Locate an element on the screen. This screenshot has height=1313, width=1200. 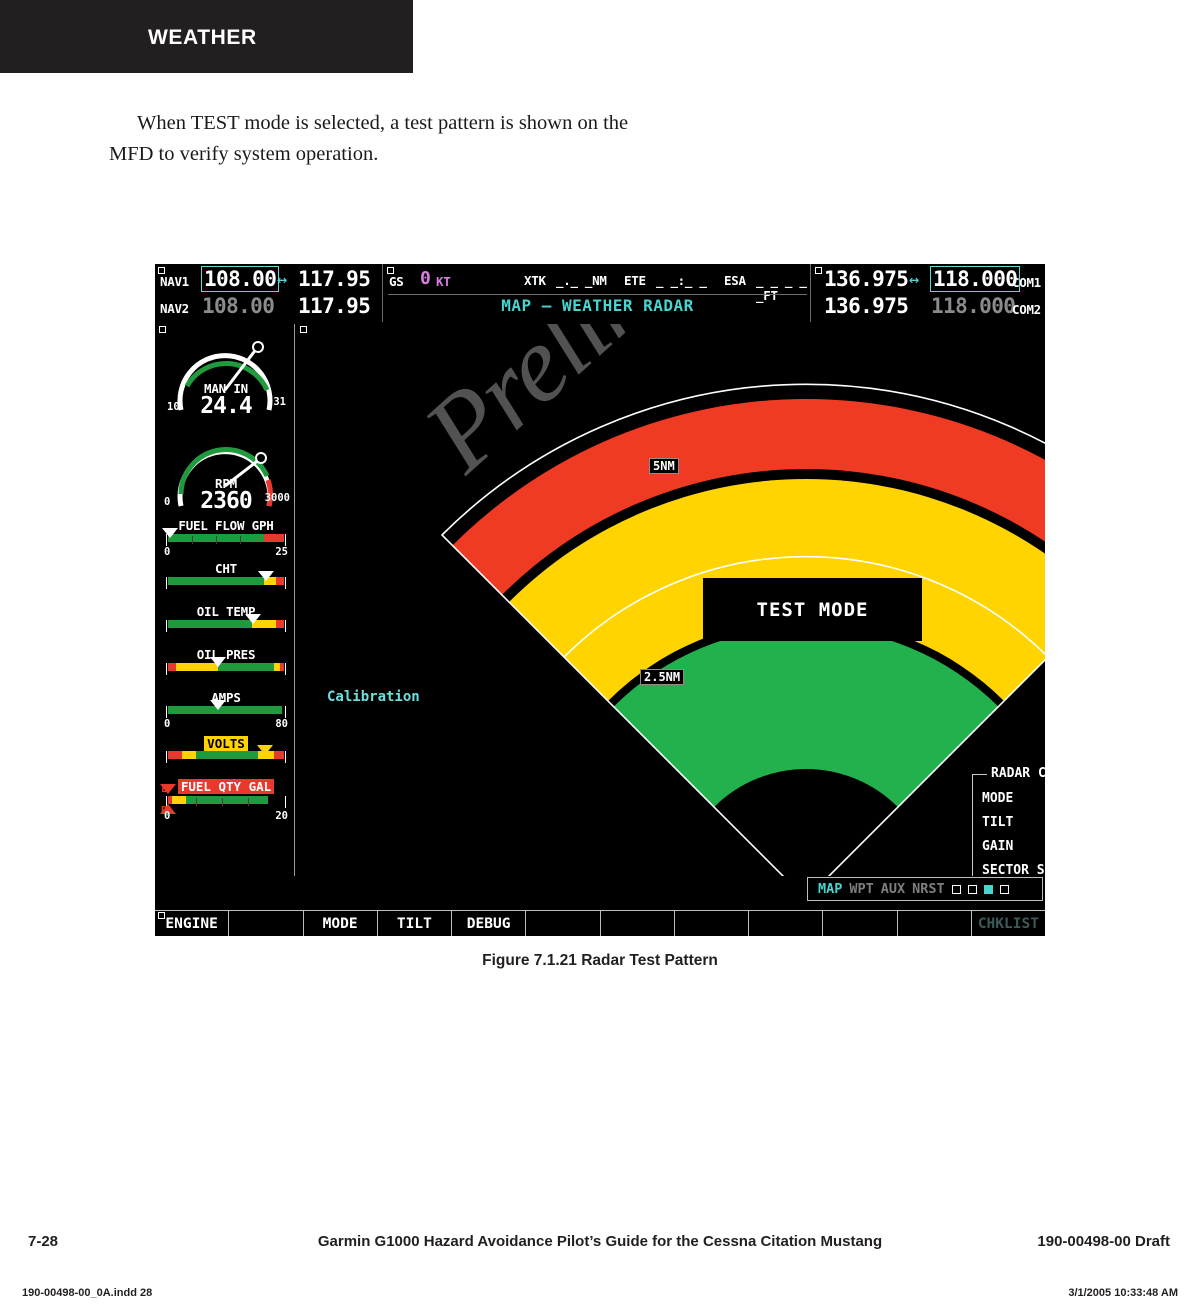
com1-active-frequency: 118.000 is located at coordinates (975, 279).